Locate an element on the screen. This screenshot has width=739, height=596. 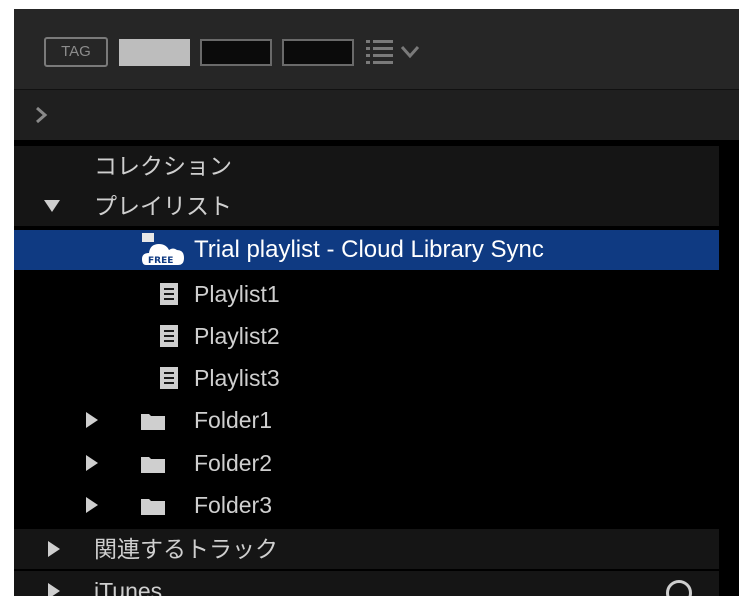
tree-item-trial-playlist: FREE Trial playlist - Cloud Library Sync is located at coordinates (366, 250).